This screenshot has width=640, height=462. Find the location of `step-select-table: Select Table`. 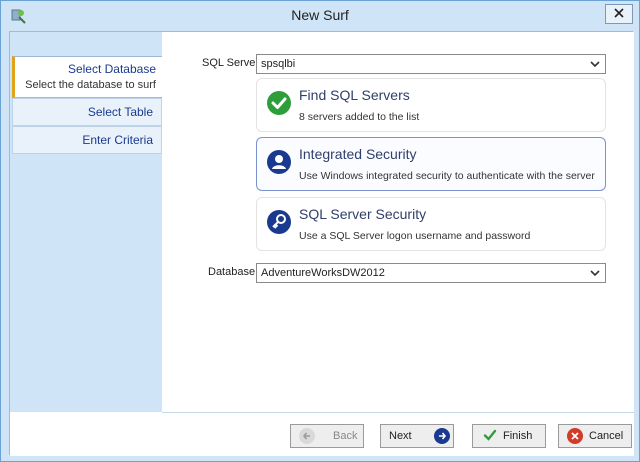

step-select-table: Select Table is located at coordinates (87, 112).